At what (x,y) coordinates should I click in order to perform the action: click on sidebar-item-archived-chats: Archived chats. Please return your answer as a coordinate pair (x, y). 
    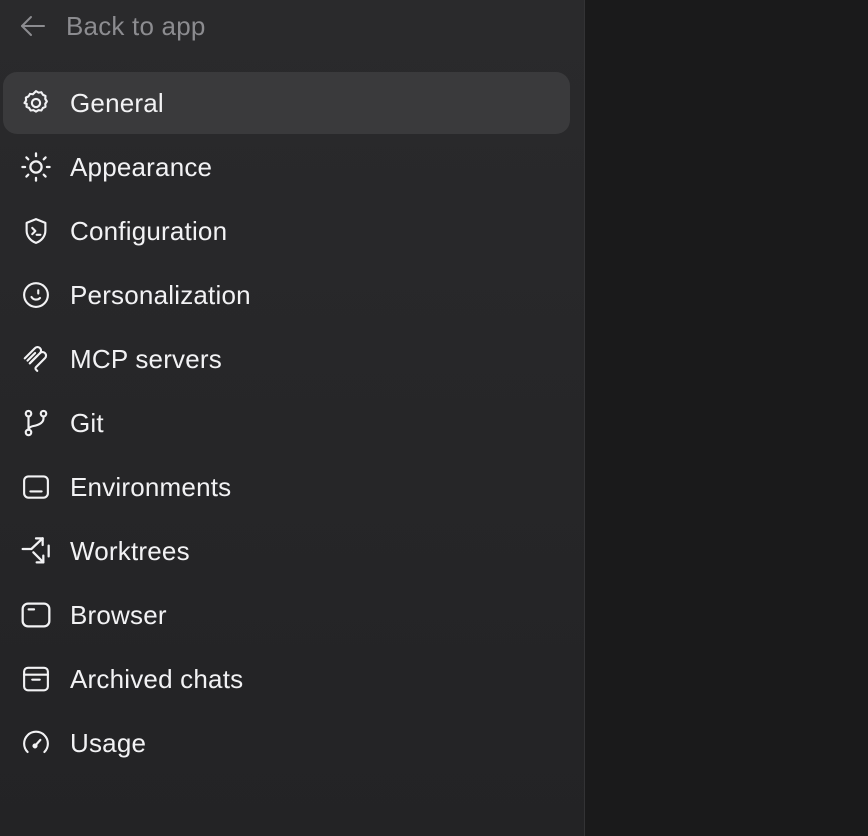
    Looking at the image, I should click on (286, 679).